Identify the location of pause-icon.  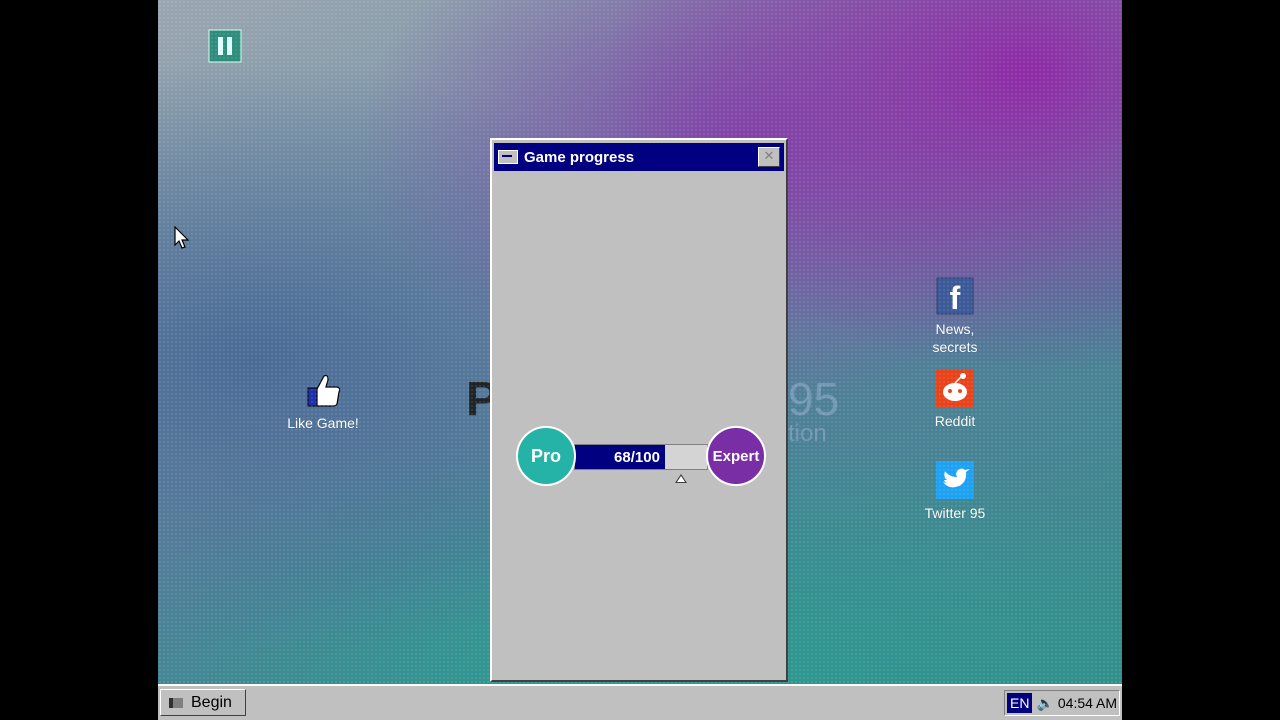
(225, 46).